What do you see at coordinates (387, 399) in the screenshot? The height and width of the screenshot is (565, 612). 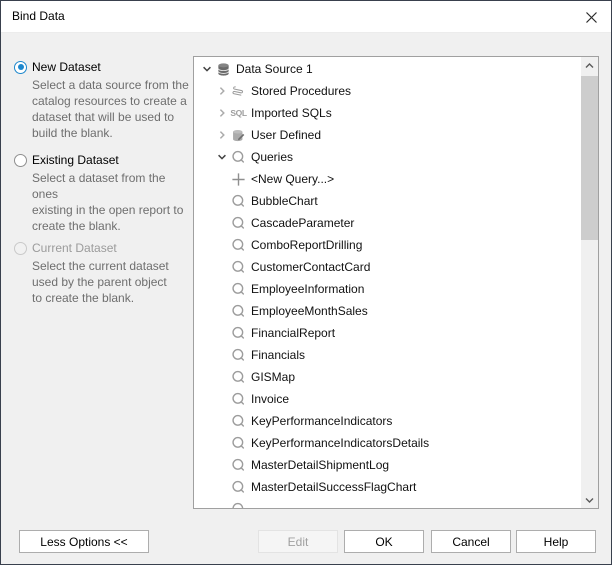 I see `tree-item: Invoice` at bounding box center [387, 399].